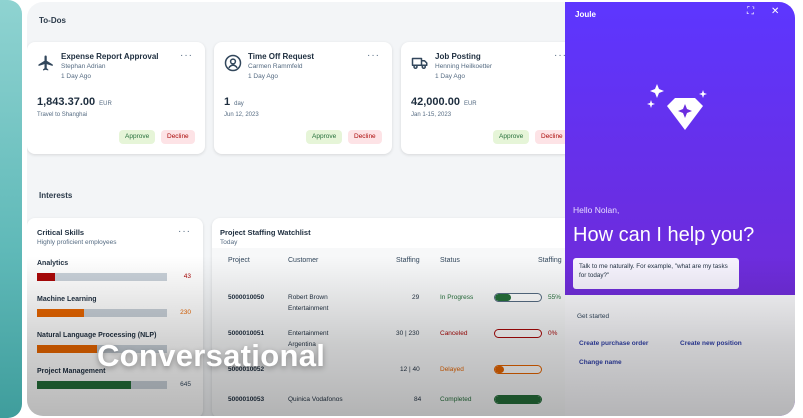 The height and width of the screenshot is (418, 803). What do you see at coordinates (74, 102) in the screenshot?
I see `todo-amount: 1,843.37.00 EUR` at bounding box center [74, 102].